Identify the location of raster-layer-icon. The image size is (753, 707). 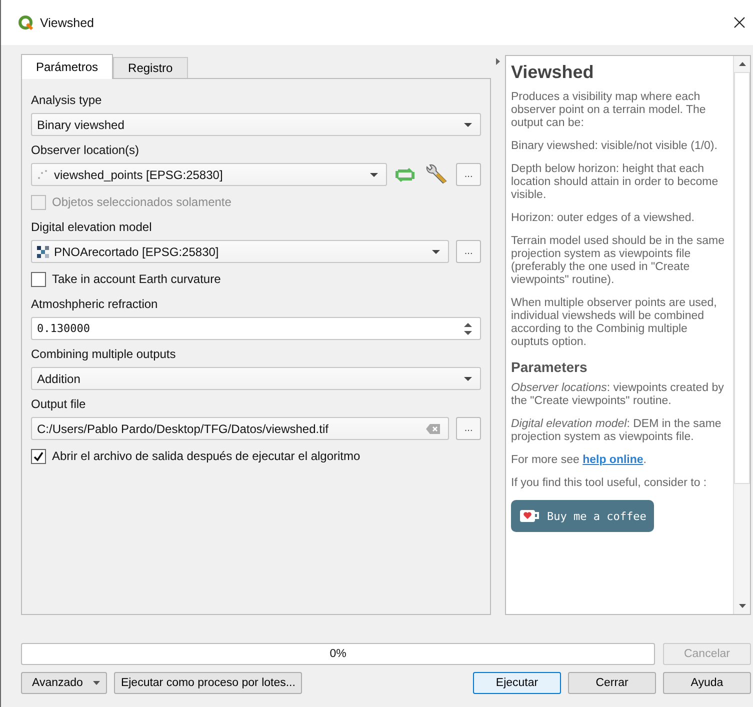
(43, 252).